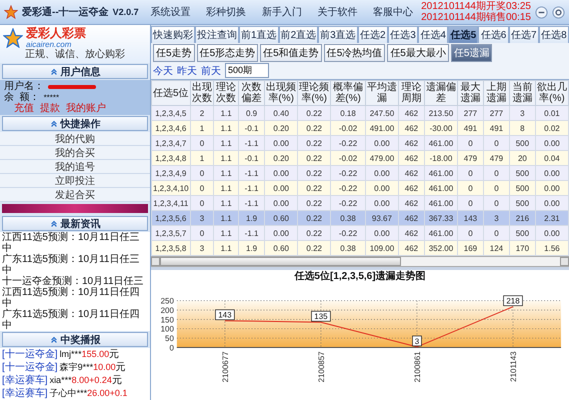 This screenshot has width=569, height=400. What do you see at coordinates (251, 248) in the screenshot?
I see `table-cell: 1.9` at bounding box center [251, 248].